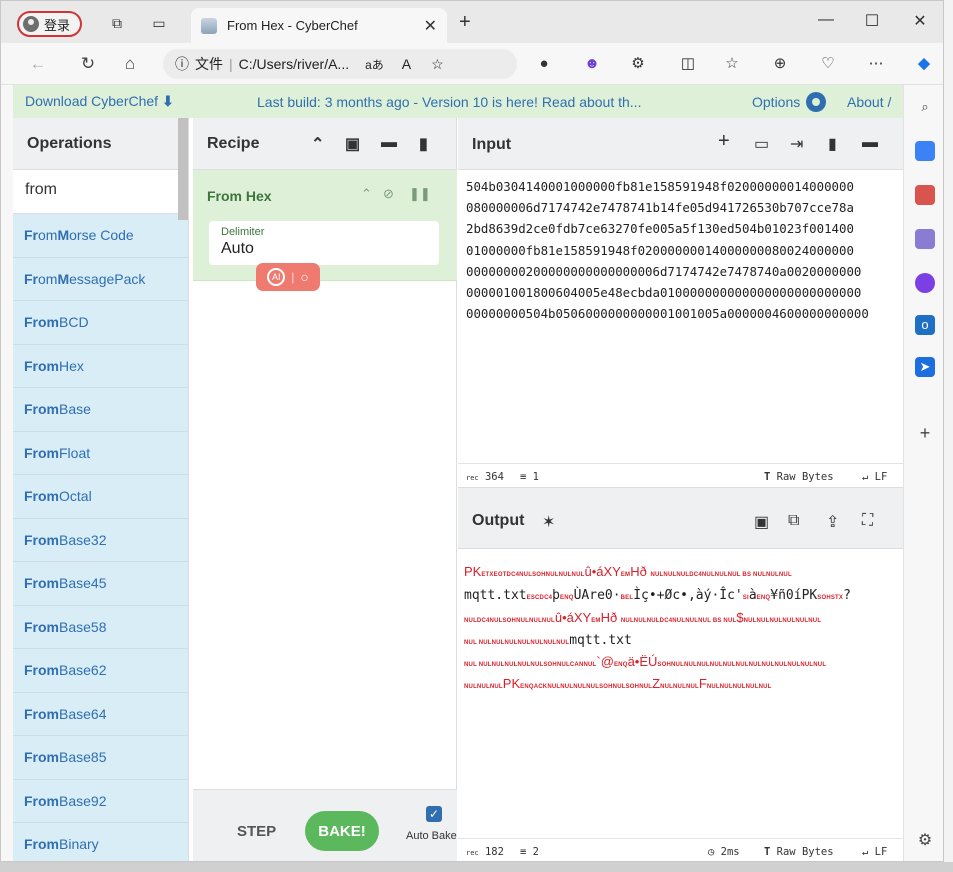 The image size is (953, 872). What do you see at coordinates (876, 64) in the screenshot?
I see `more-menu-icon: ⋯` at bounding box center [876, 64].